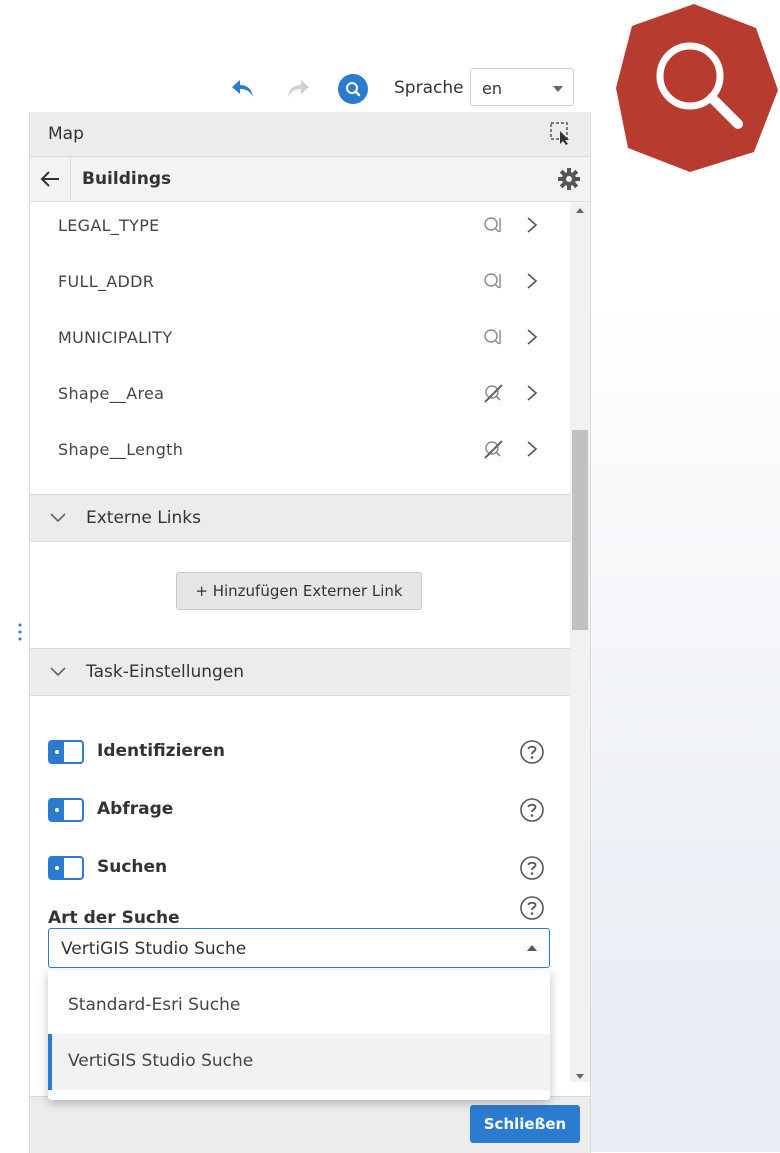 The width and height of the screenshot is (780, 1153). Describe the element at coordinates (300, 230) in the screenshot. I see `field-row: LEGAL_TYPE` at that location.